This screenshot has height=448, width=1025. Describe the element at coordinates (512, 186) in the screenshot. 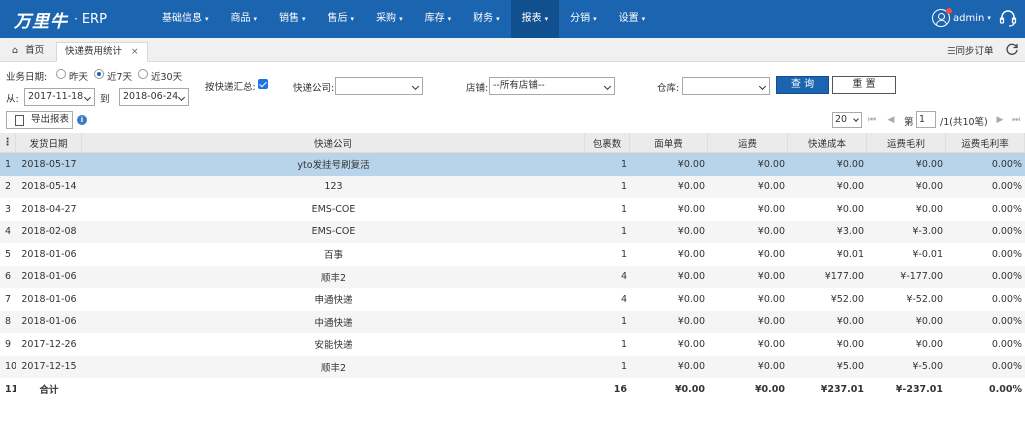

I see `table-row: 2 2018-05-14 123 1 ¥0.00 ¥0.00 ¥0.00 ¥0.00 0.00%` at that location.